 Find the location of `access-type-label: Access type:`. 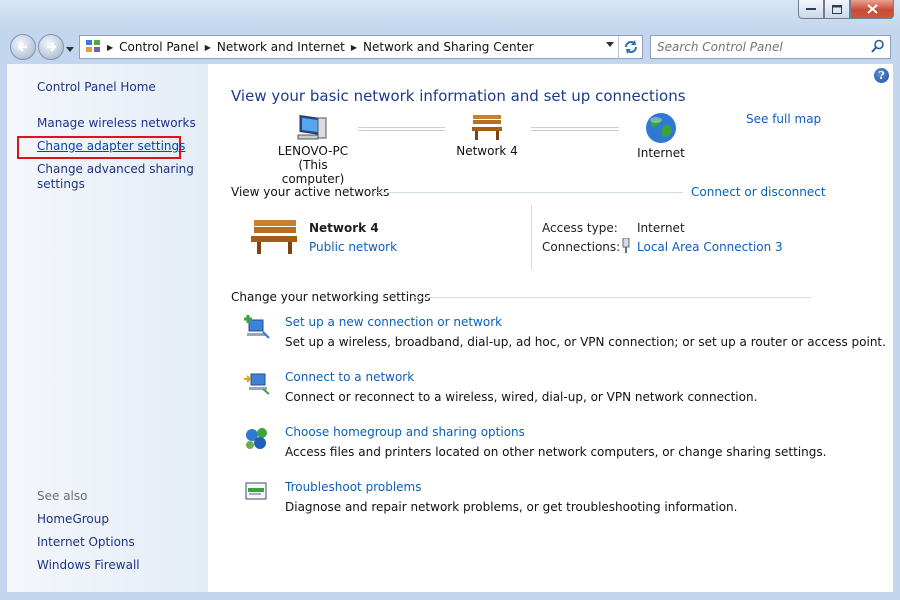

access-type-label: Access type: is located at coordinates (580, 228).